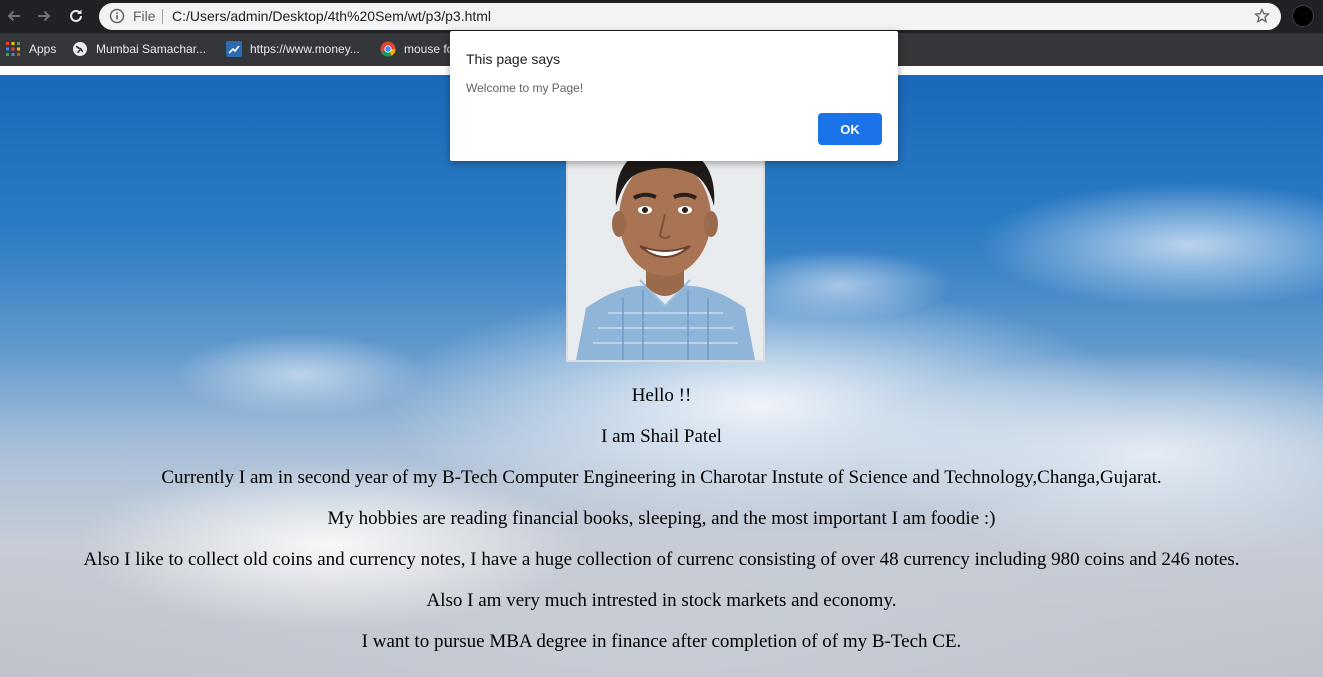 Image resolution: width=1323 pixels, height=677 pixels. Describe the element at coordinates (13, 49) in the screenshot. I see `apps-grid-icon` at that location.